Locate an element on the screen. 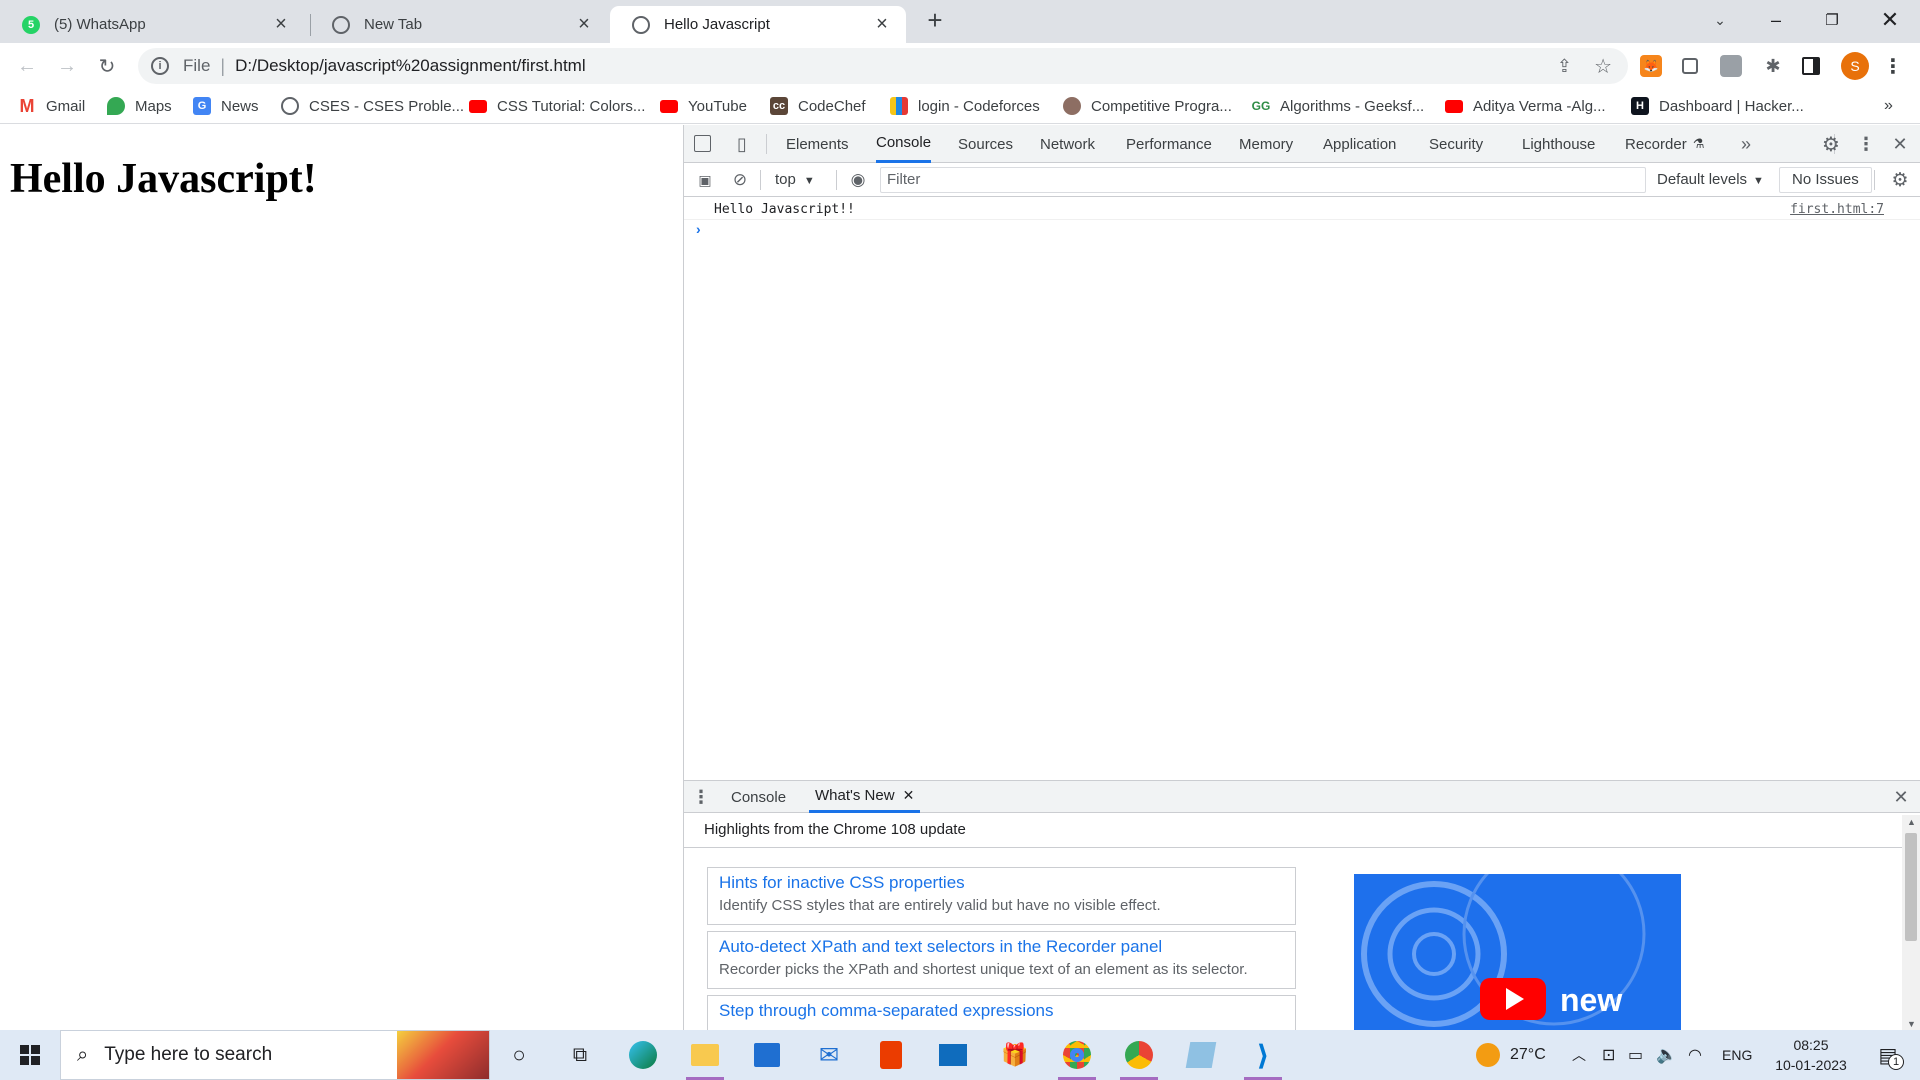 This screenshot has width=1920, height=1080. cortana-icon: ○ is located at coordinates (519, 1055).